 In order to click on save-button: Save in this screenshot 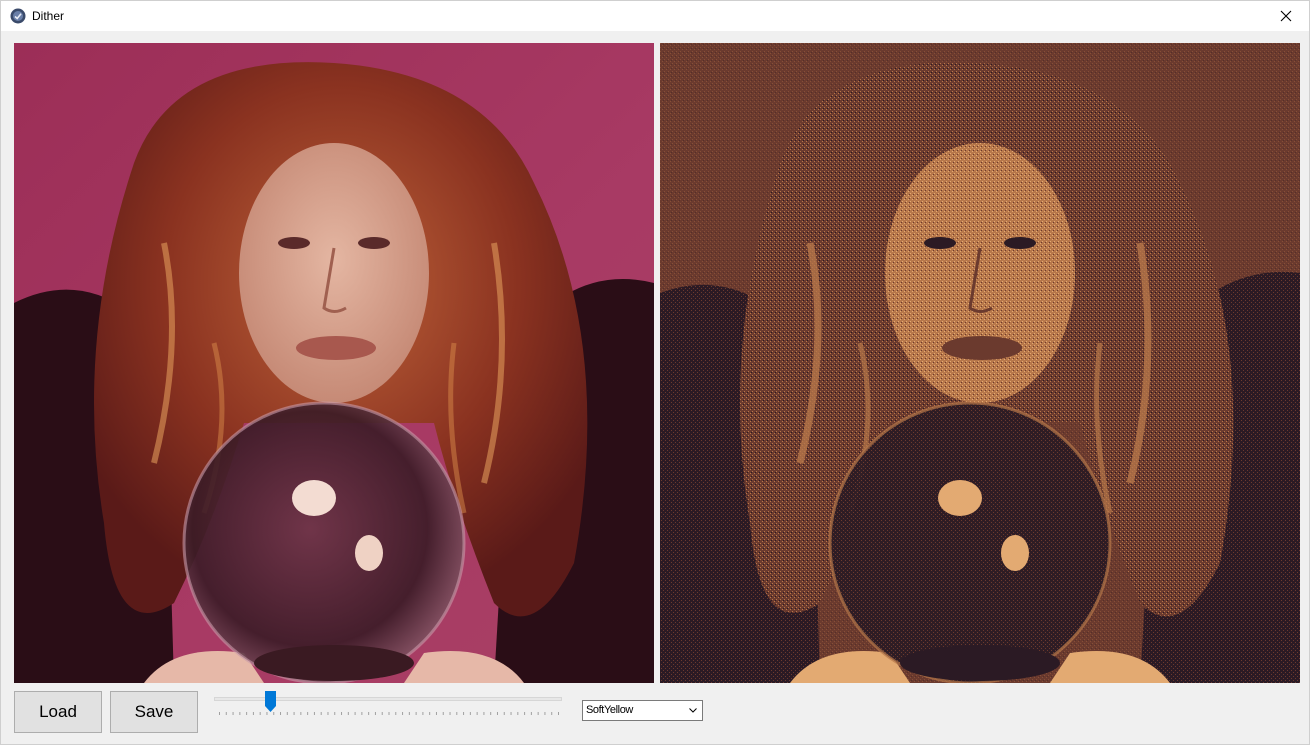, I will do `click(154, 712)`.